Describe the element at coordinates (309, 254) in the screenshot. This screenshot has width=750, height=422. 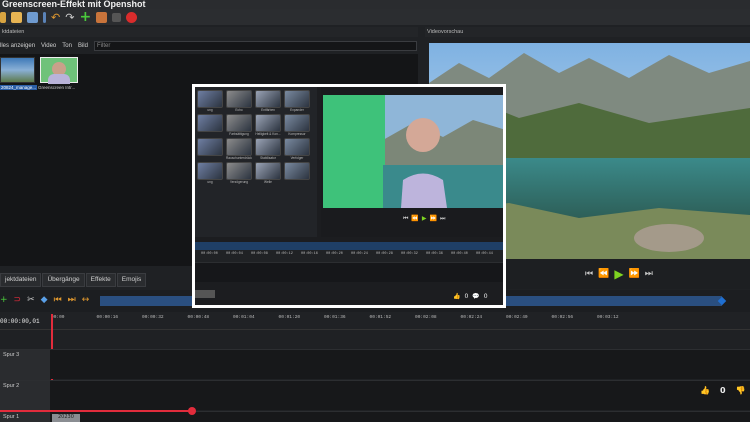
I see `inset-ruler-tick: 00:00:16` at that location.